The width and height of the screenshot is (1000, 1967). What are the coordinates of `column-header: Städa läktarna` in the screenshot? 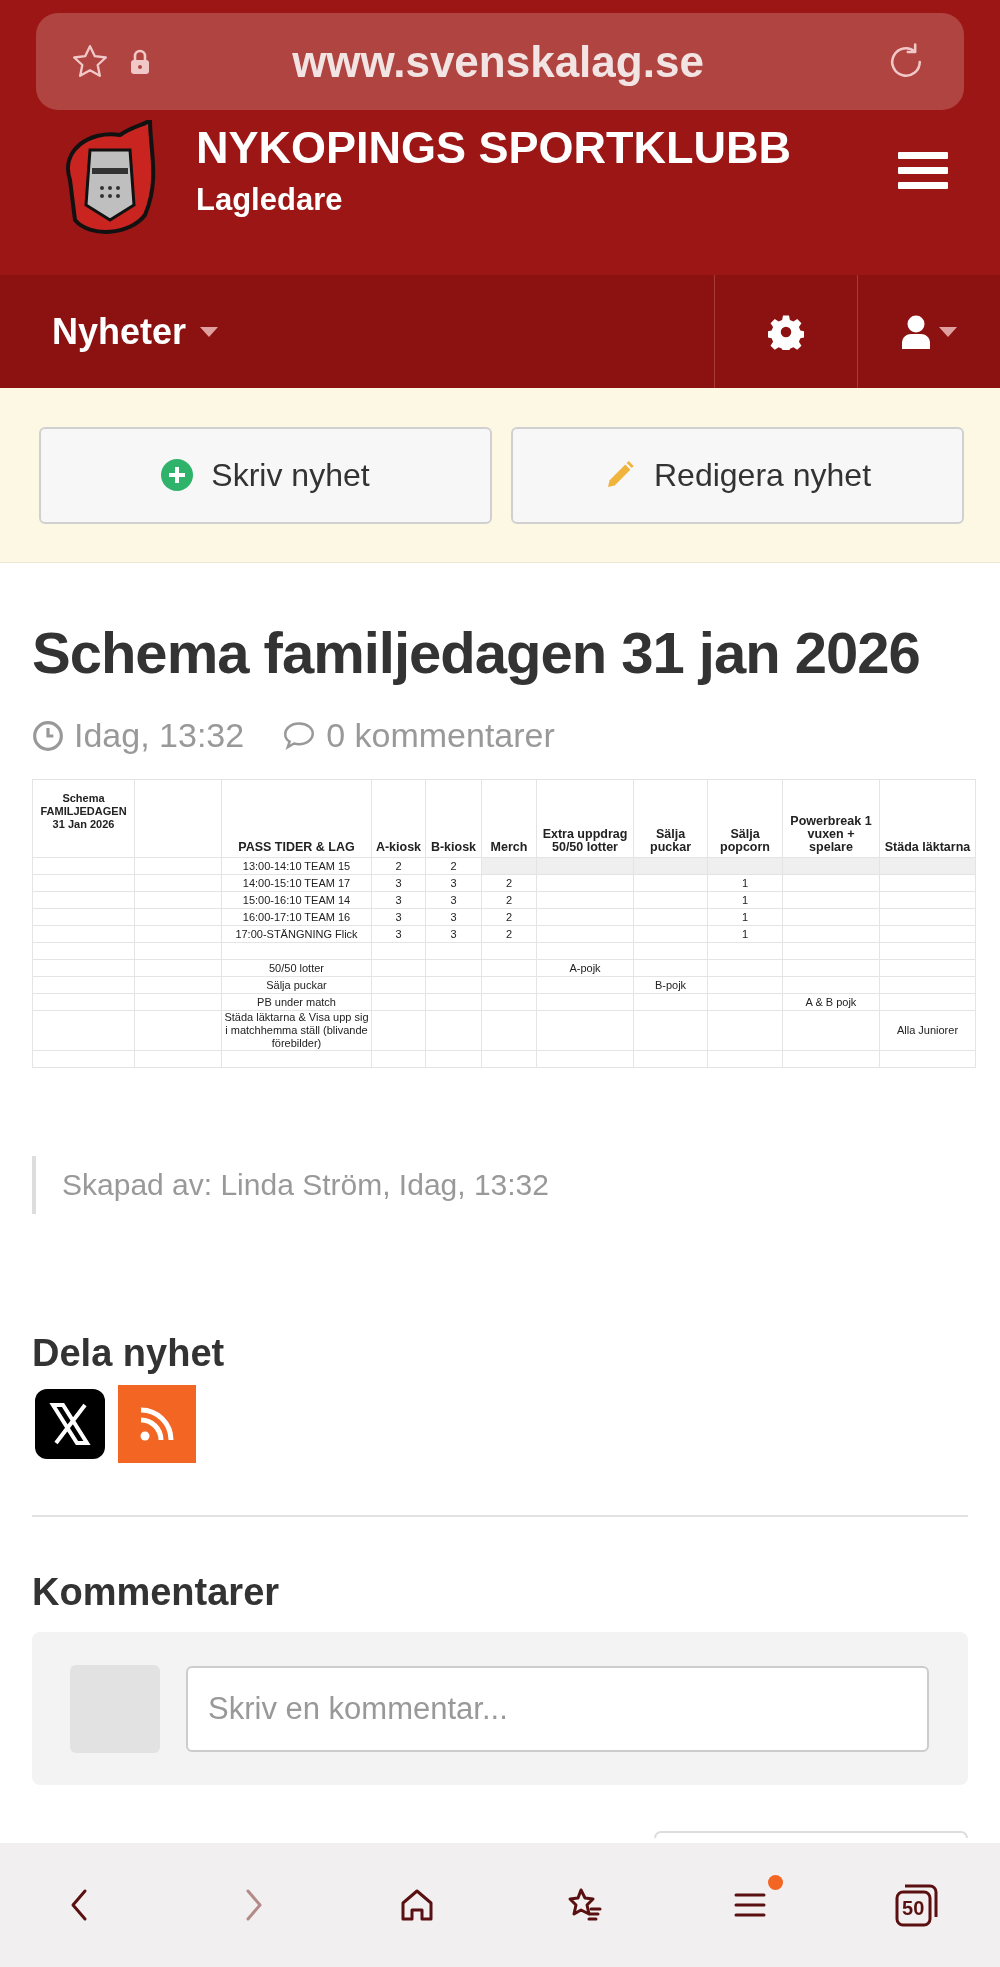 It's located at (927, 847).